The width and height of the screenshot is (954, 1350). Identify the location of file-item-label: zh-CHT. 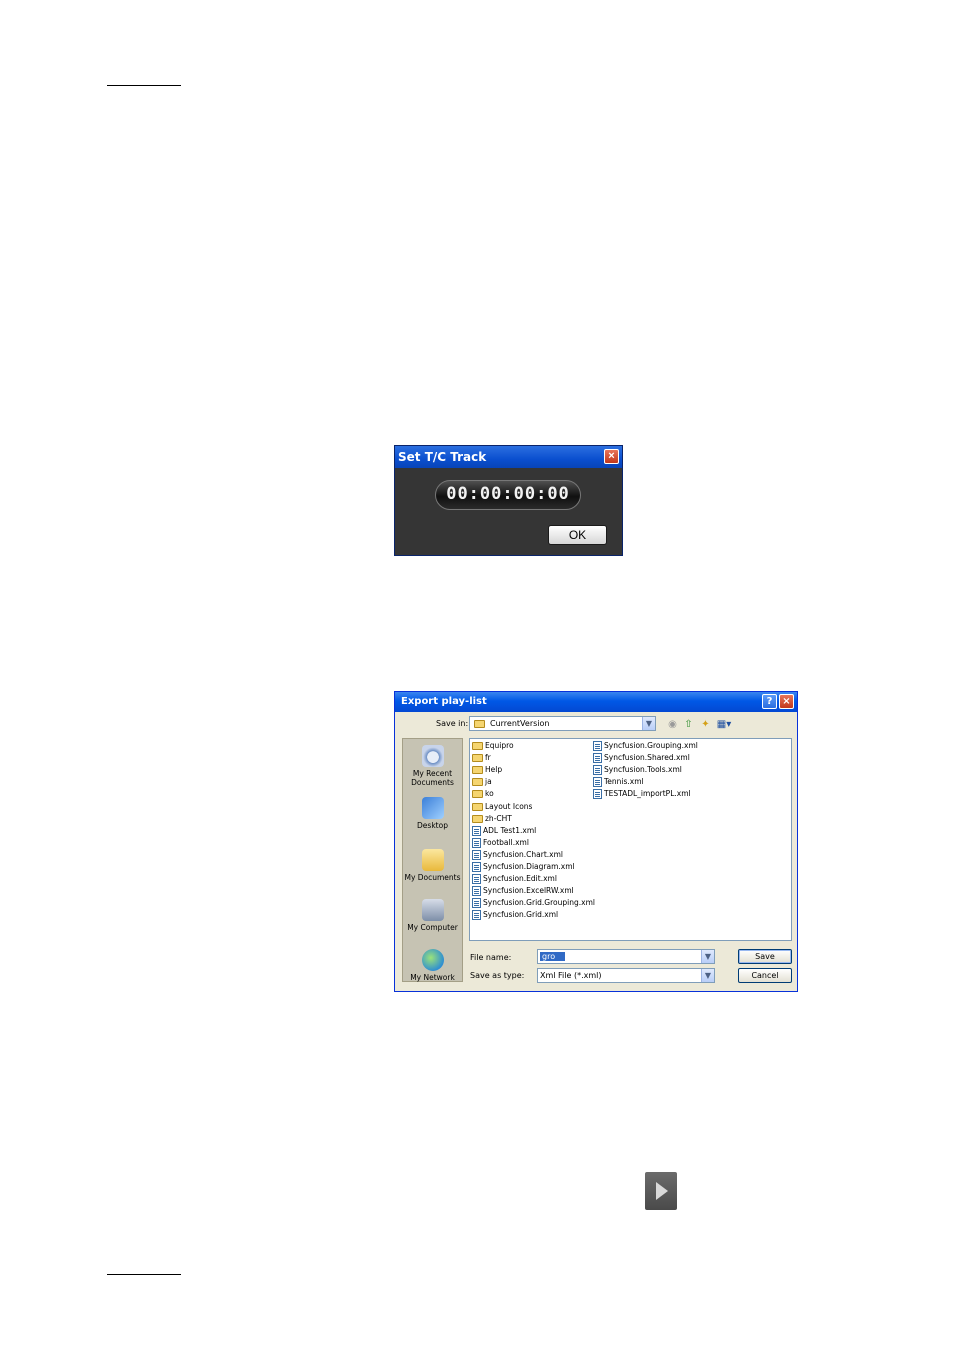
(498, 818).